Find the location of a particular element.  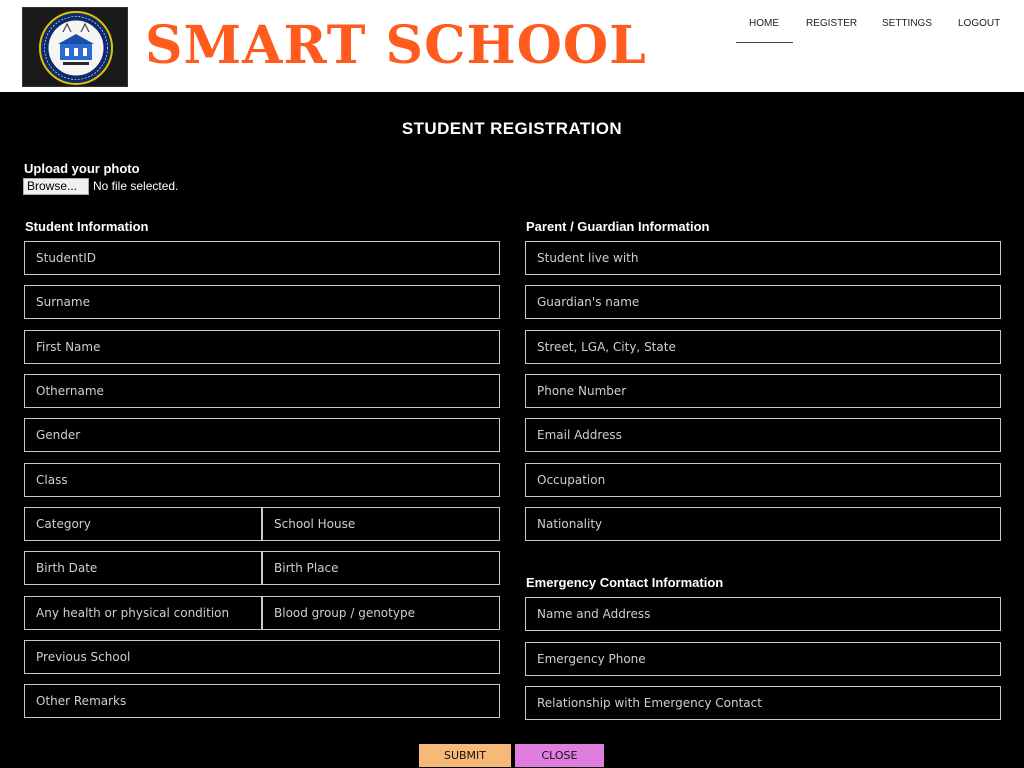

lives-with-input: Student live with is located at coordinates (763, 258).